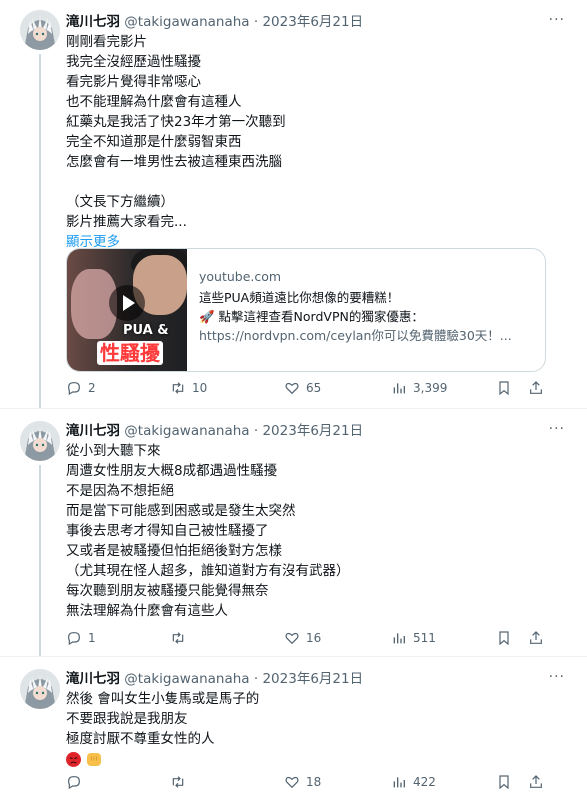  I want to click on card-domain: youtube.com, so click(240, 276).